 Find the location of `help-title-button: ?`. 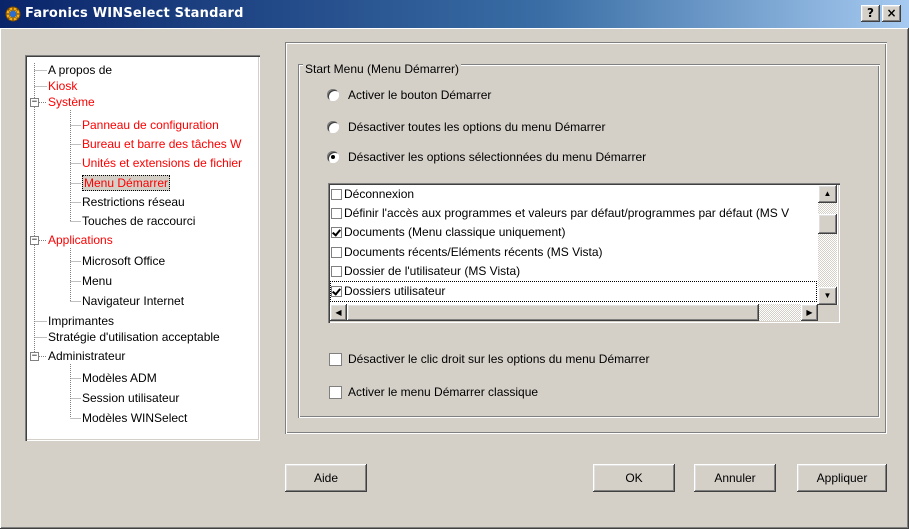

help-title-button: ? is located at coordinates (870, 13).